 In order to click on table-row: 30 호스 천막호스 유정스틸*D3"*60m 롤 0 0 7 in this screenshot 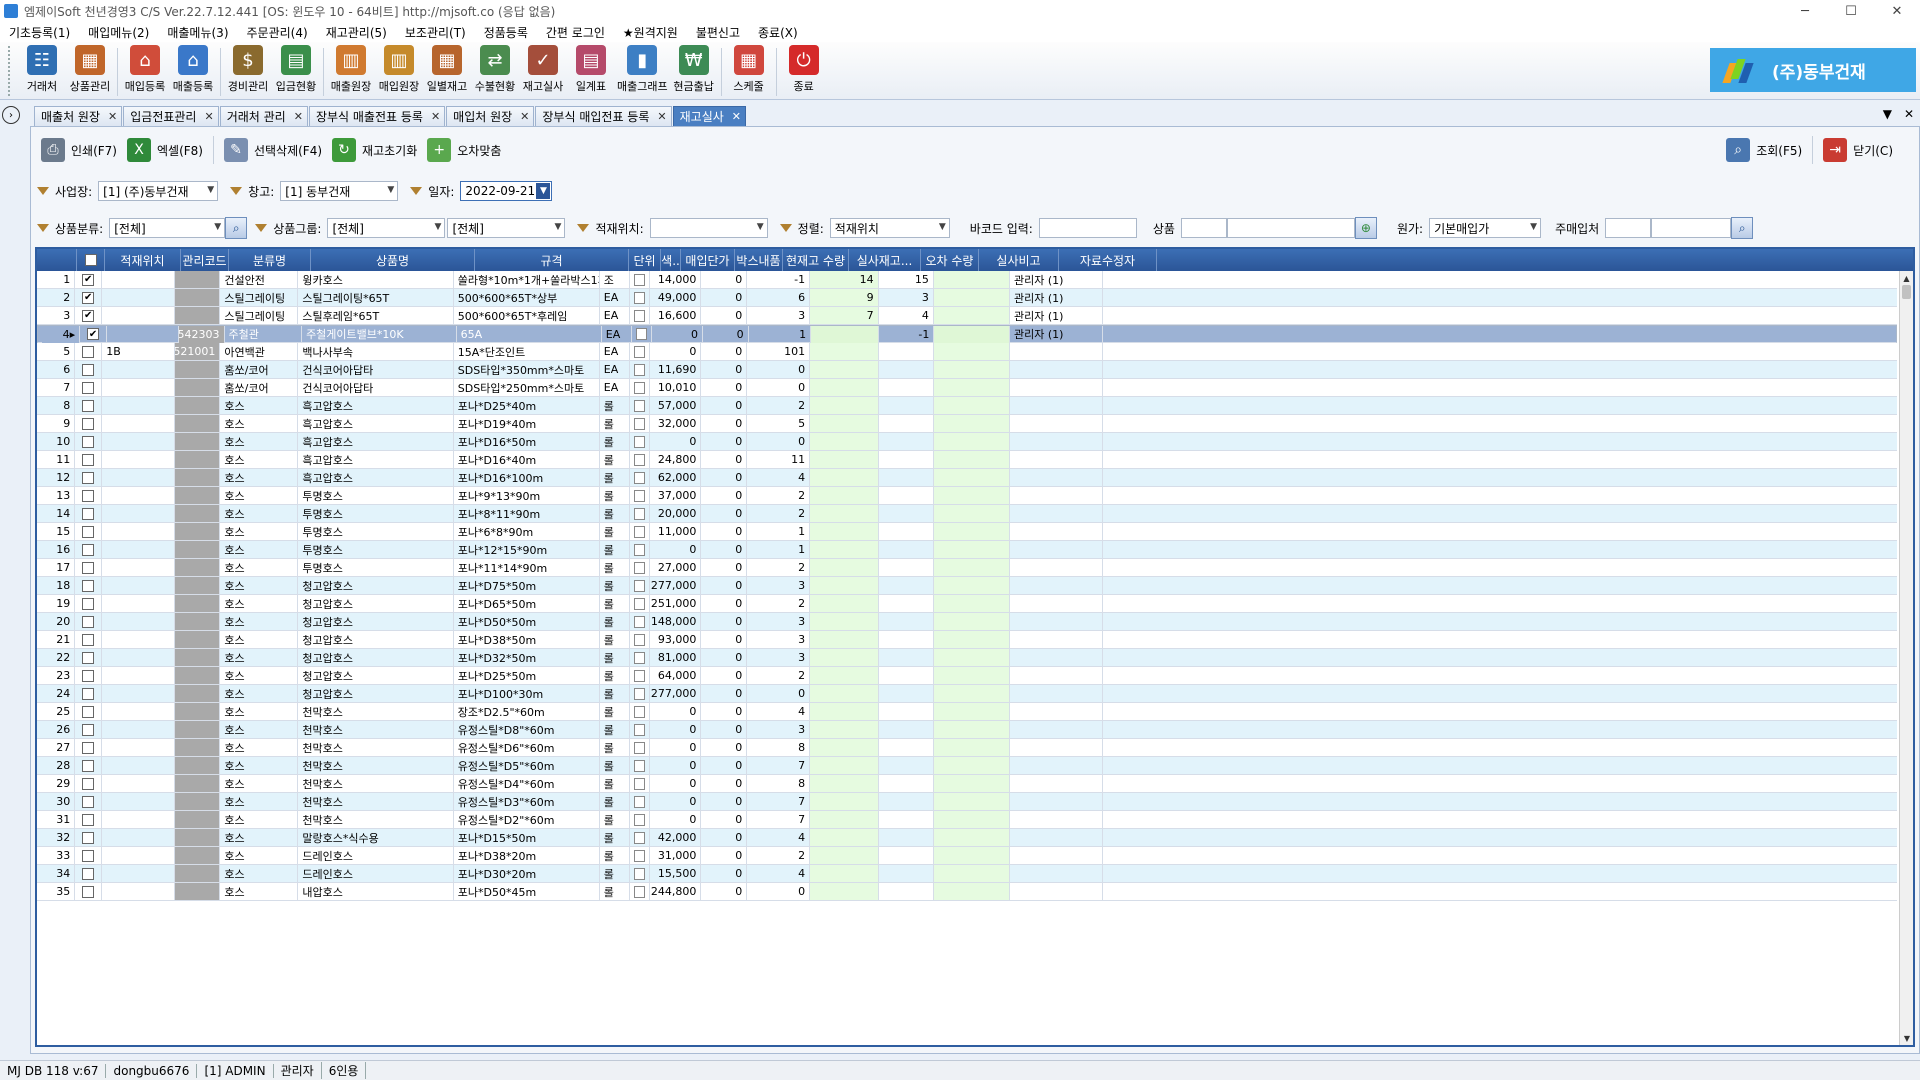, I will do `click(967, 802)`.